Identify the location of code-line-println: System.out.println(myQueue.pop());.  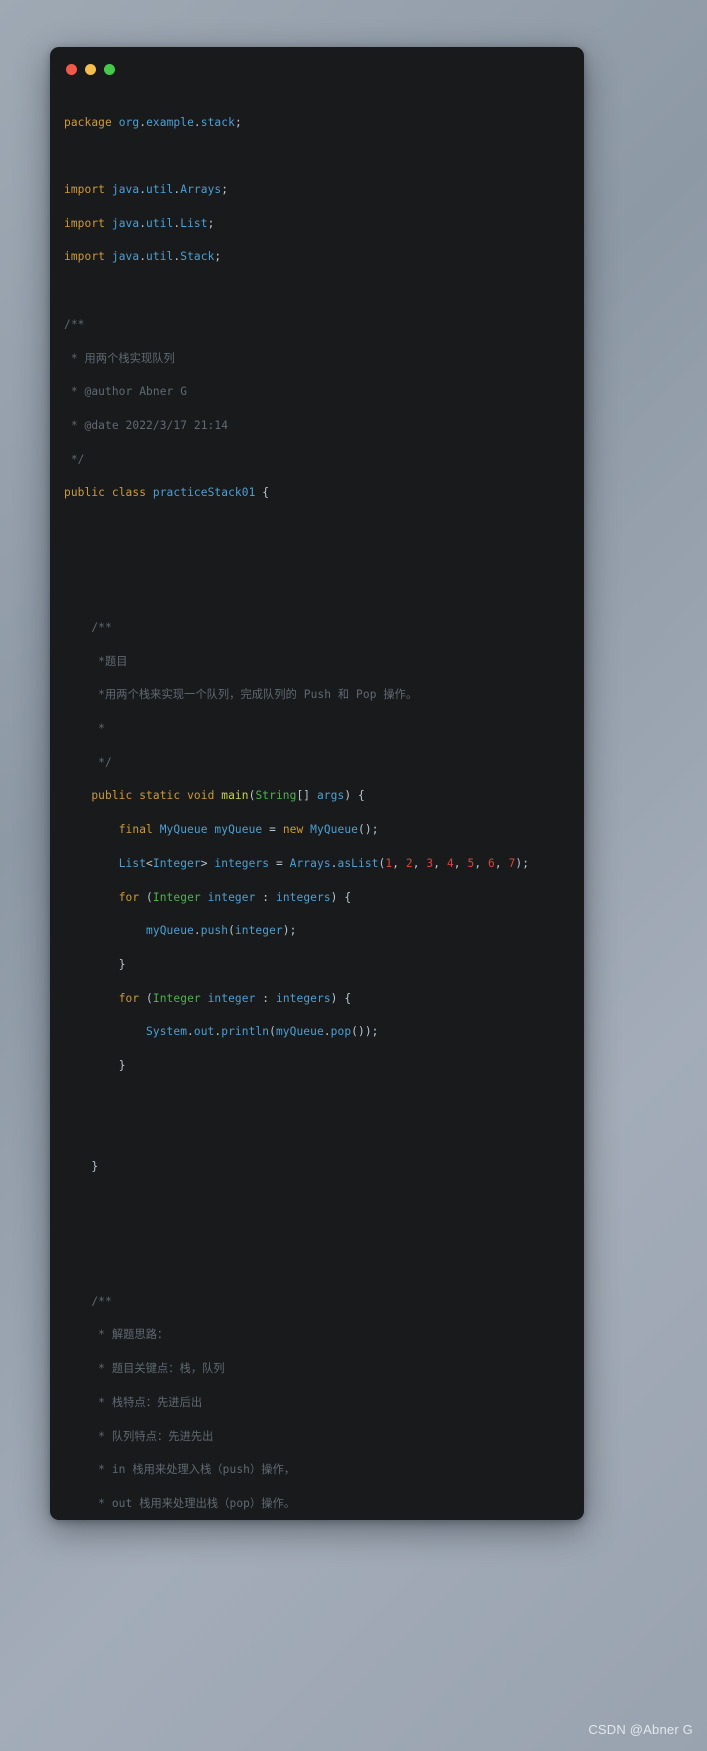
(262, 1032).